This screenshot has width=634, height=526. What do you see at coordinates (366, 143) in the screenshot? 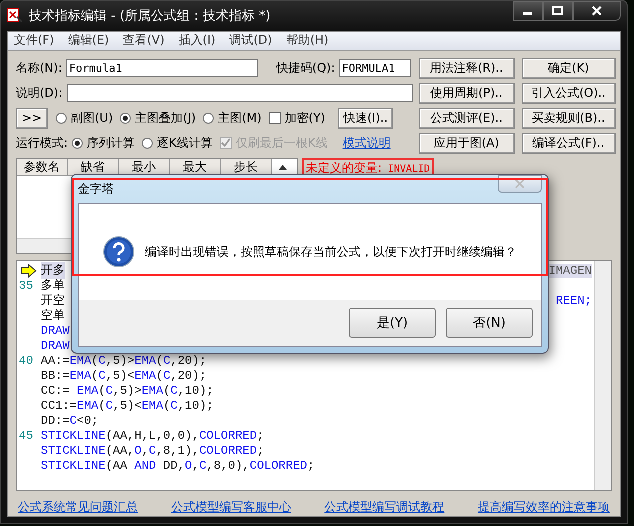
I see `mode-help-link: 模式说明` at bounding box center [366, 143].